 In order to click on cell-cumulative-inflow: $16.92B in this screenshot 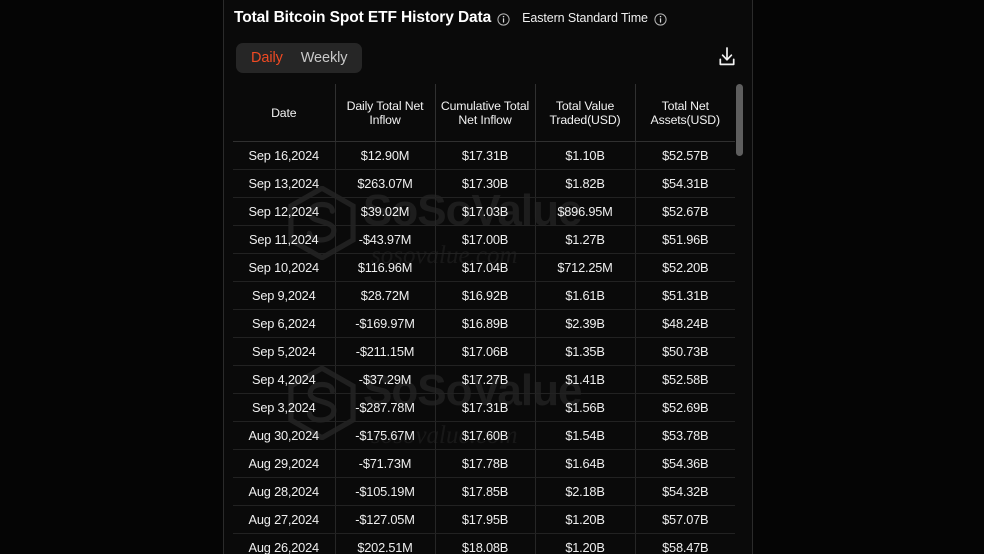, I will do `click(485, 295)`.